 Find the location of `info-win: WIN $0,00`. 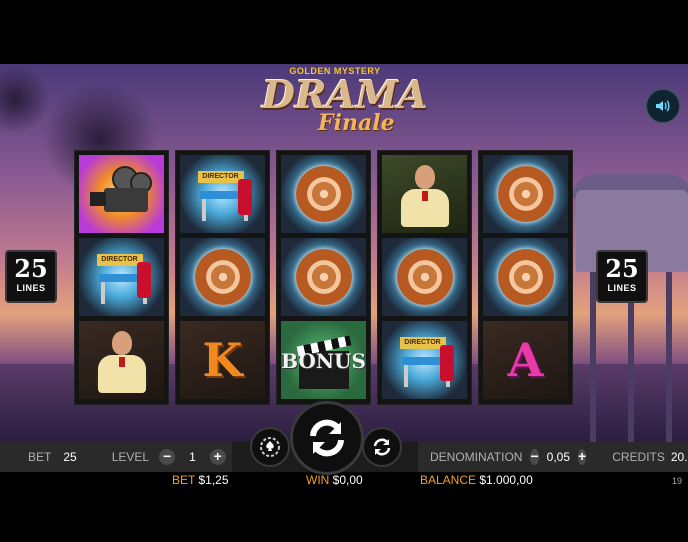

info-win: WIN $0,00 is located at coordinates (334, 480).